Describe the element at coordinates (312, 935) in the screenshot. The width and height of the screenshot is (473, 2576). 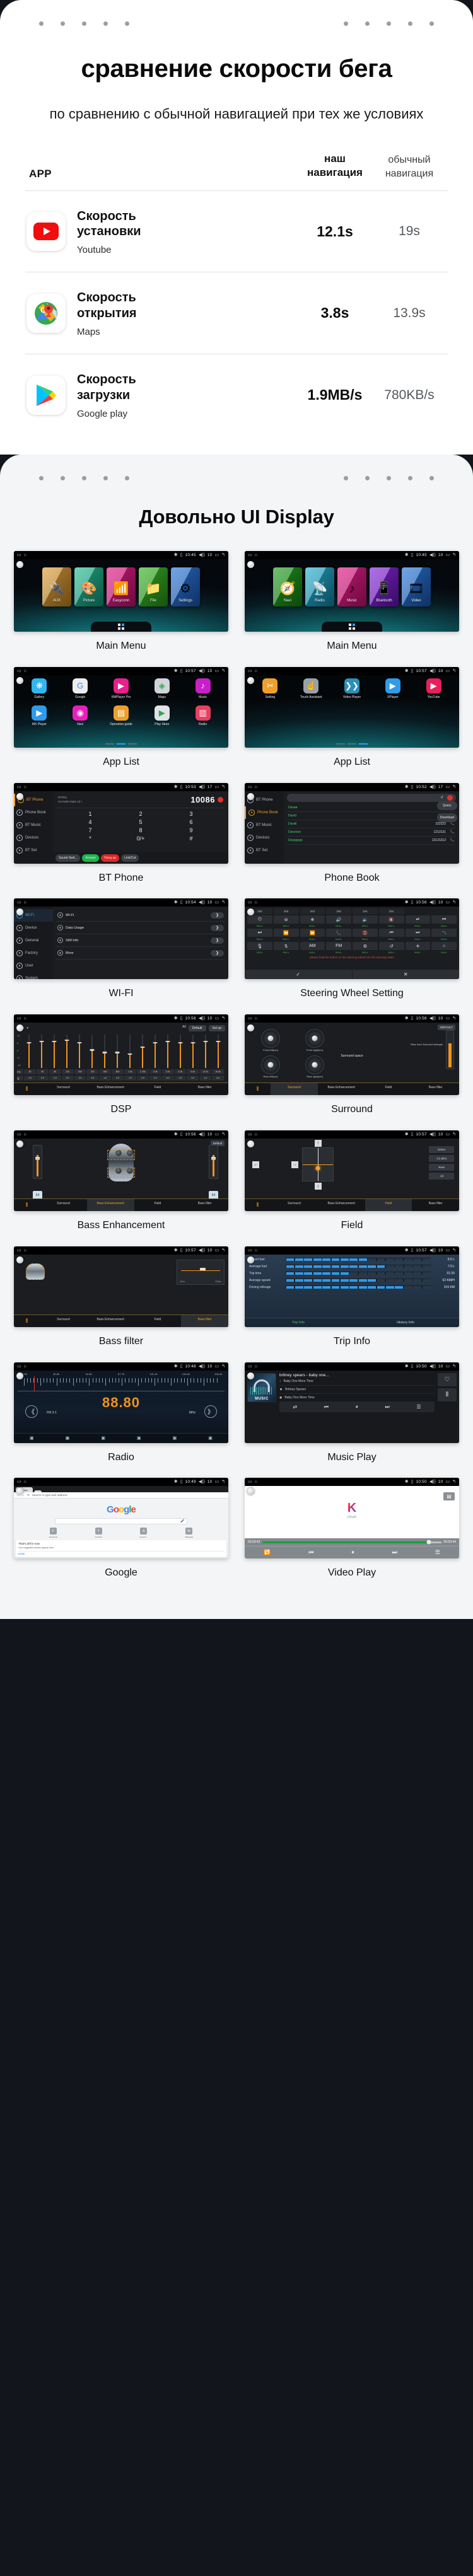
I see `steering-key-cell: ⏩ NULL` at that location.